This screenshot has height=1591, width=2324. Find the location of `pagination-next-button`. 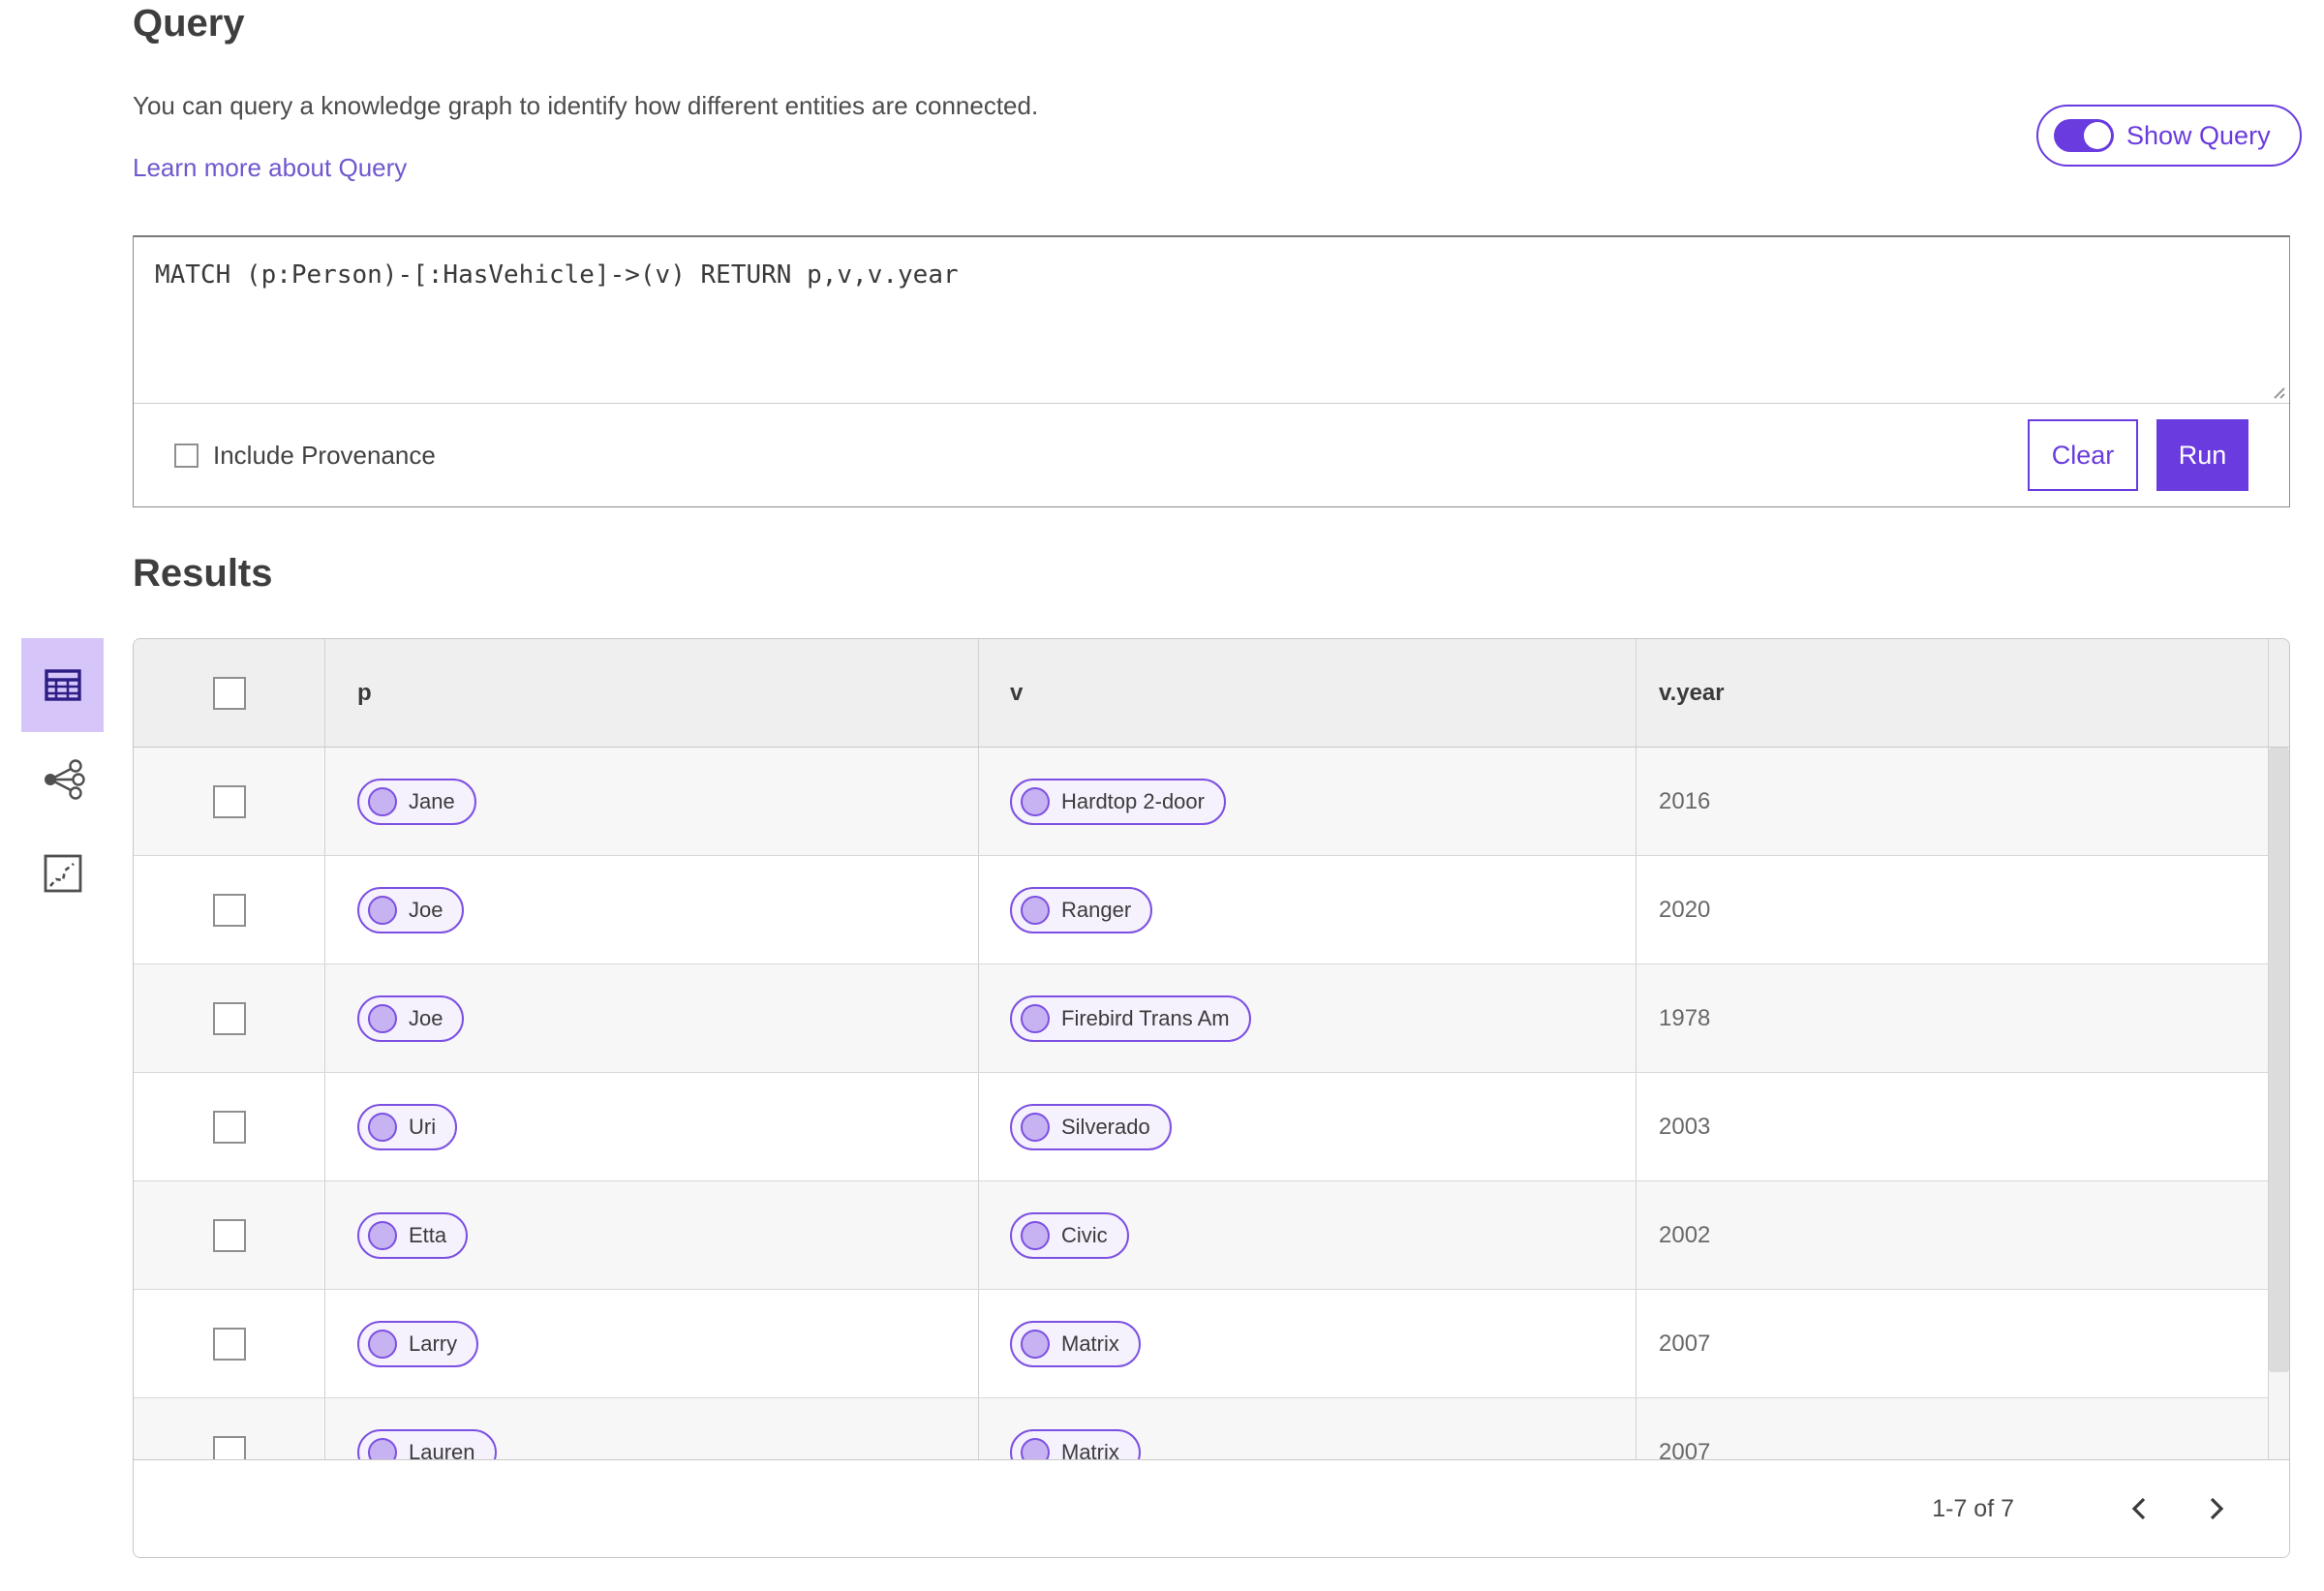

pagination-next-button is located at coordinates (2217, 1508).